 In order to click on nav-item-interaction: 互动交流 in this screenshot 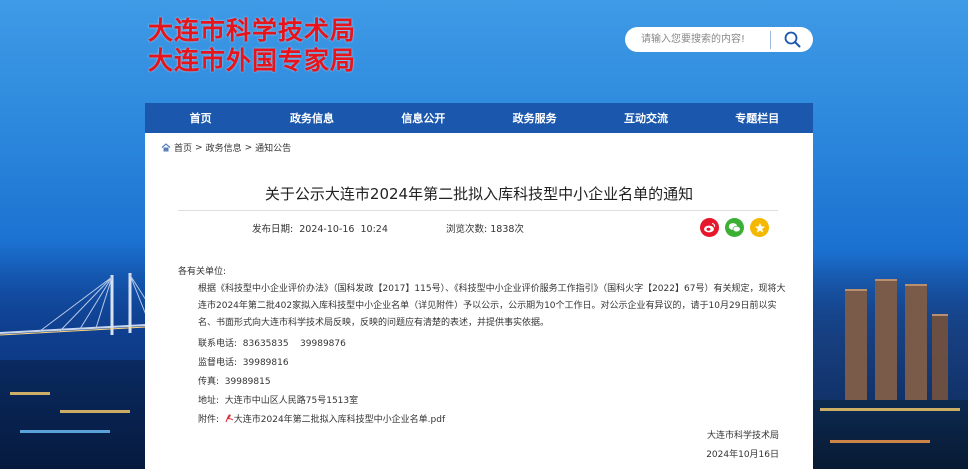, I will do `click(645, 118)`.